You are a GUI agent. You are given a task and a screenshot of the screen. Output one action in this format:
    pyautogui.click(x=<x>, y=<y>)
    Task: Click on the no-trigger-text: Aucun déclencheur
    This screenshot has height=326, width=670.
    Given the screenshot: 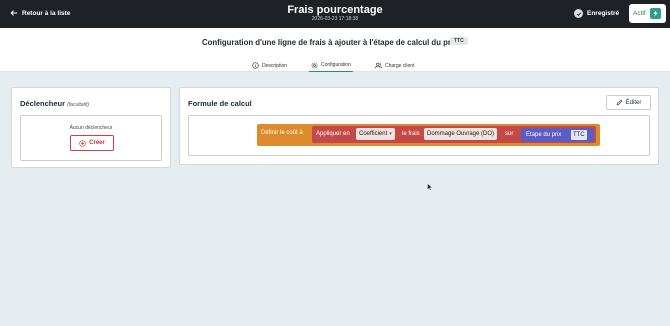 What is the action you would take?
    pyautogui.click(x=91, y=128)
    